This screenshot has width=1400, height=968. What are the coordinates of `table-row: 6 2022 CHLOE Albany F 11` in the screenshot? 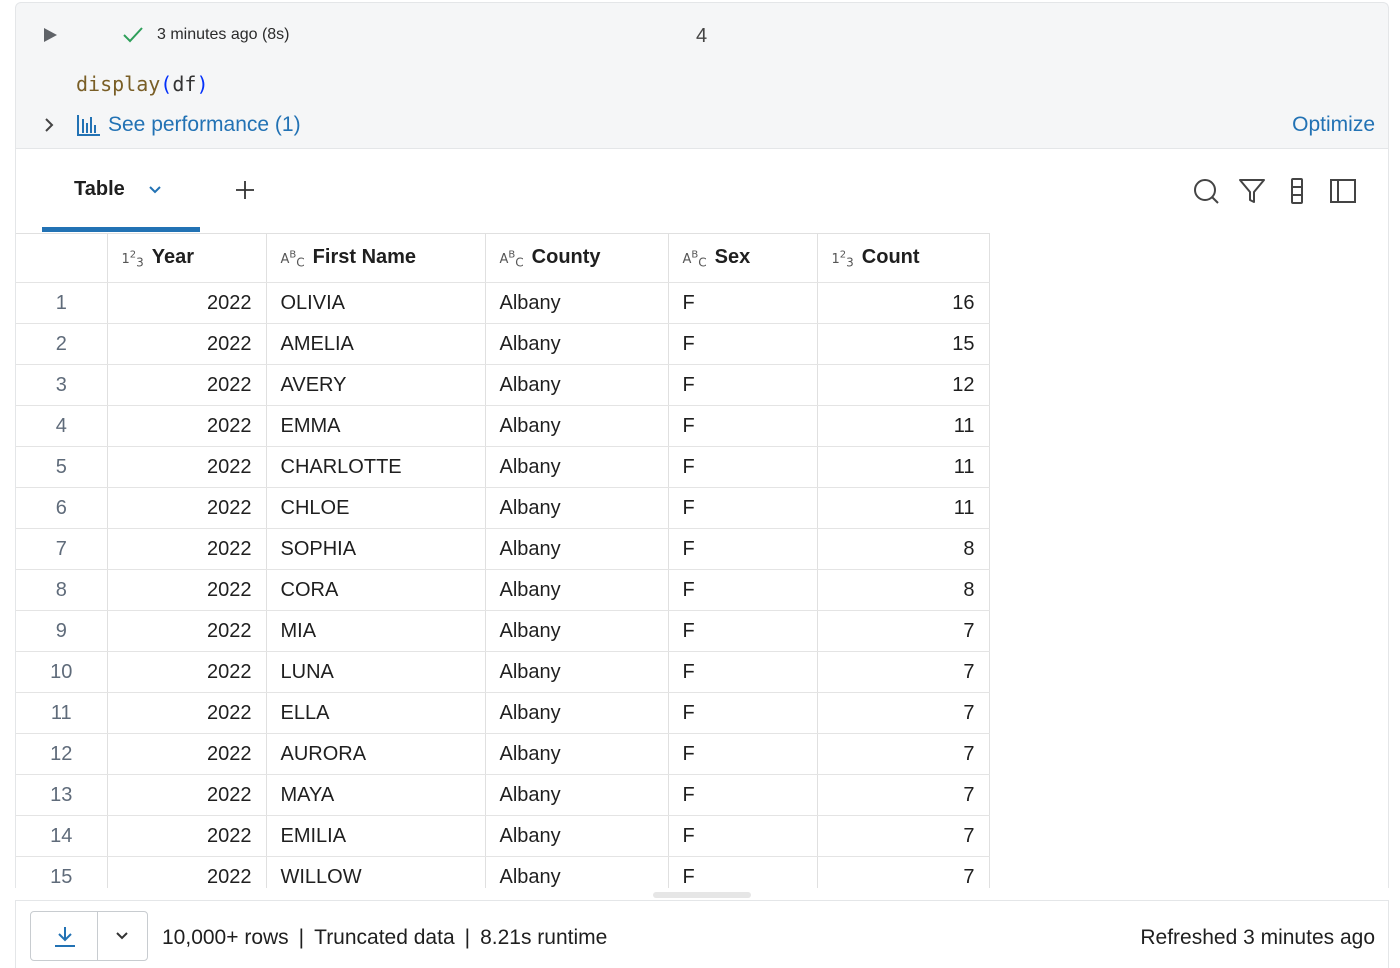 It's located at (503, 508).